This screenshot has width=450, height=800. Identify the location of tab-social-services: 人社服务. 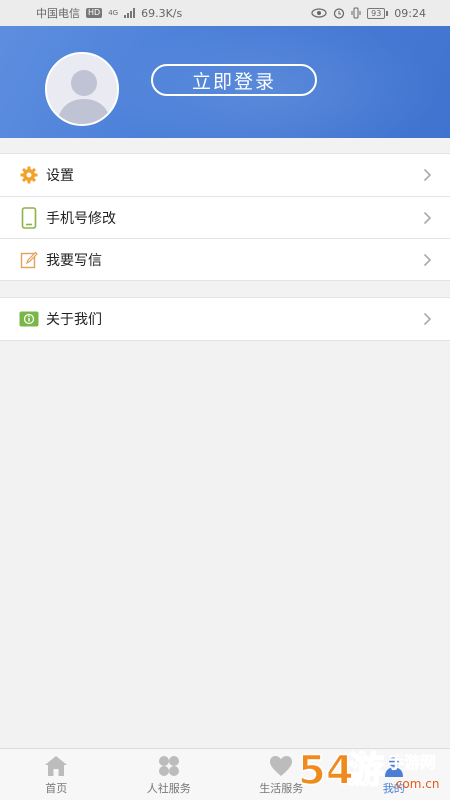
(169, 774).